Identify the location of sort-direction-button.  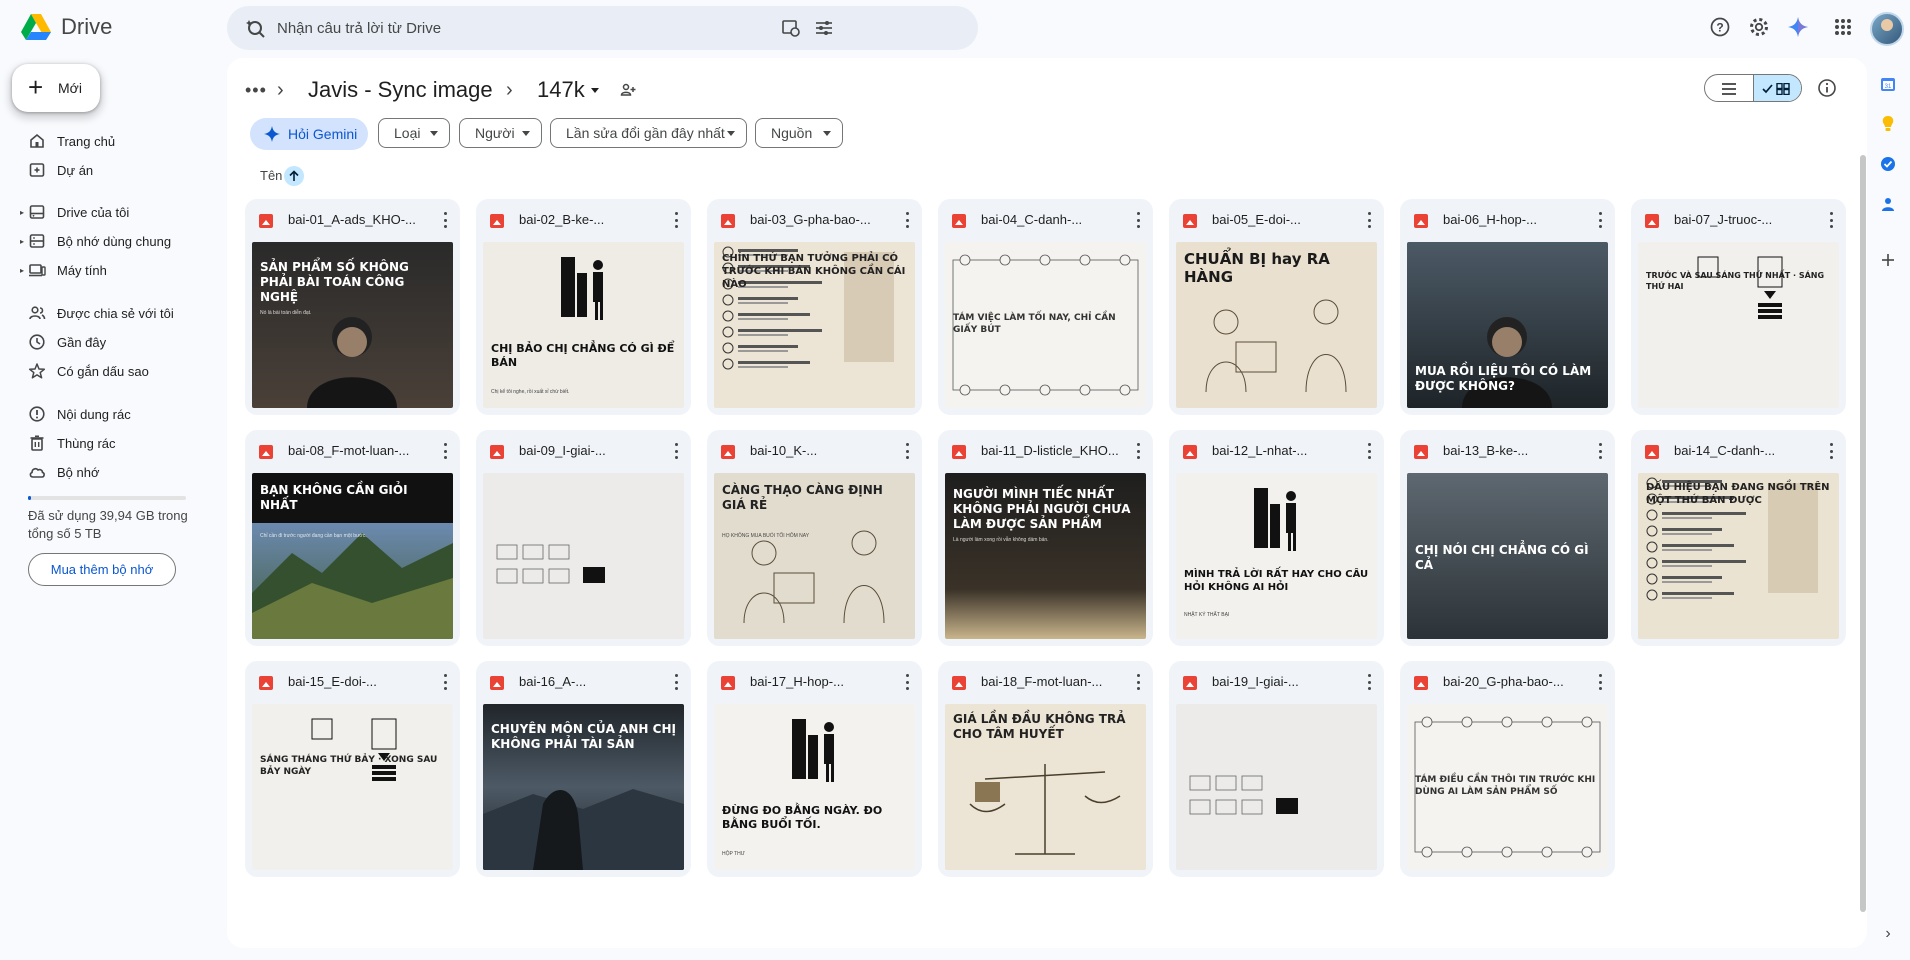
(294, 176).